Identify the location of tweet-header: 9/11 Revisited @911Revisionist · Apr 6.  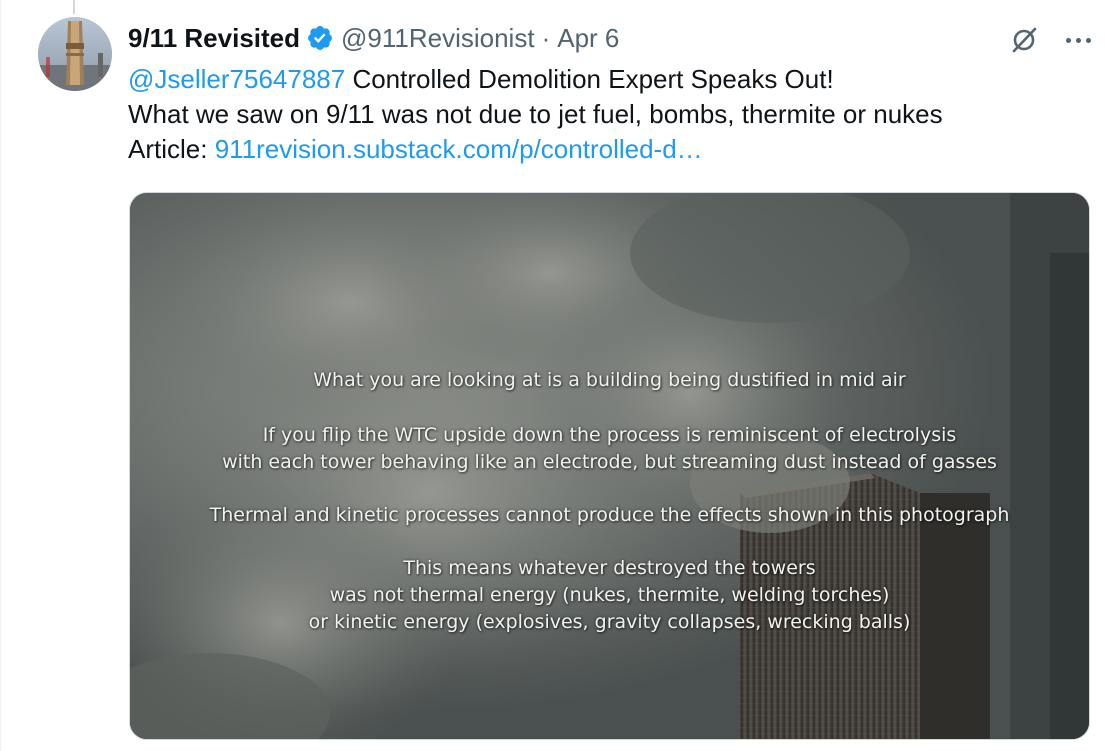
(373, 38).